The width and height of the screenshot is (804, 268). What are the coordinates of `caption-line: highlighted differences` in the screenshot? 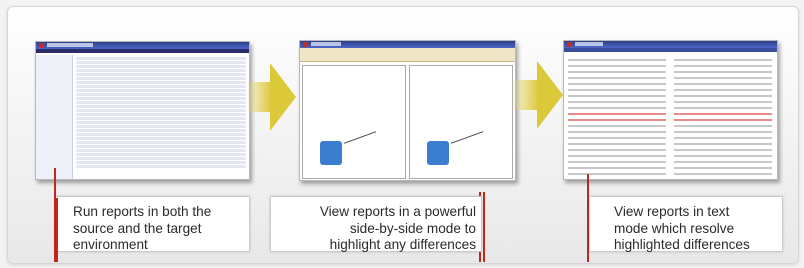 It's located at (682, 244).